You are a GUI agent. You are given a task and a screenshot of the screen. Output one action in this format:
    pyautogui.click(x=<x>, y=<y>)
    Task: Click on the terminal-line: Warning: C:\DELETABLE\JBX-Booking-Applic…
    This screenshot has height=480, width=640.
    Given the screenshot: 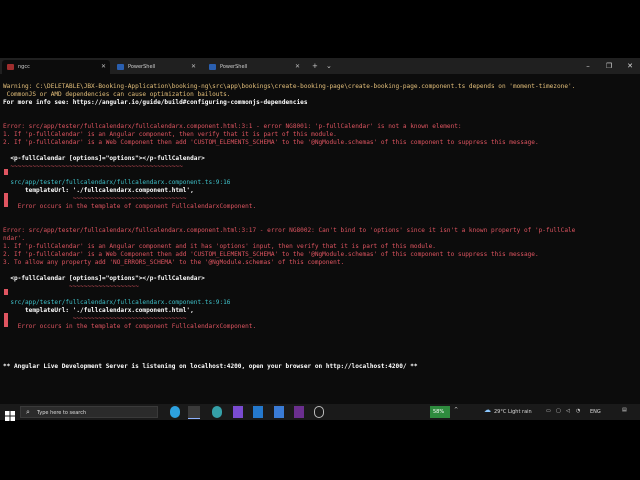 What is the action you would take?
    pyautogui.click(x=289, y=86)
    